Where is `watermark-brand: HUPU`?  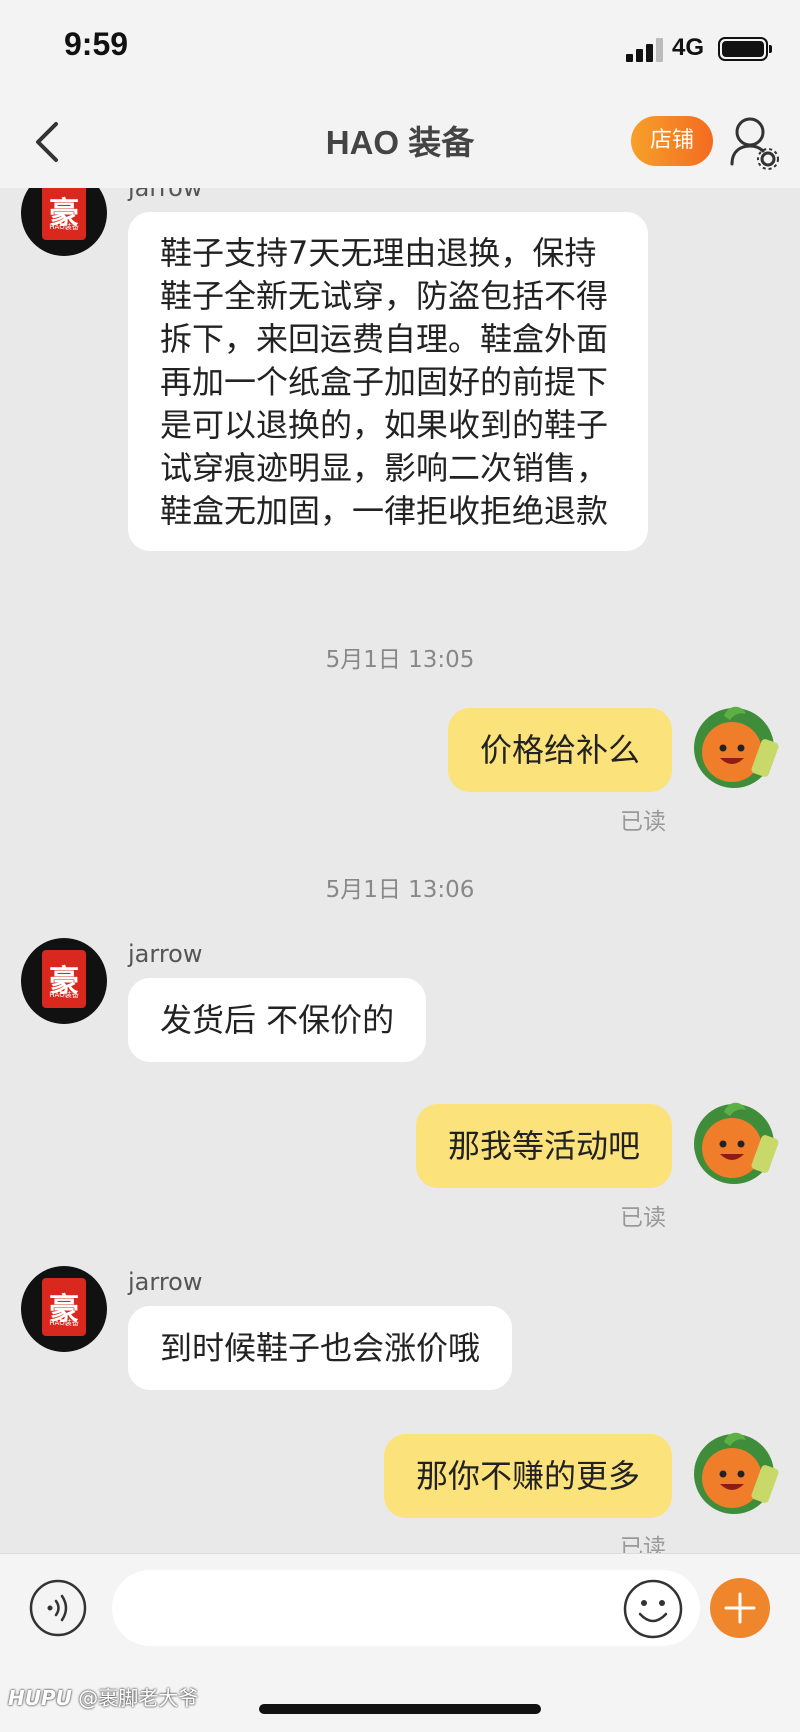 watermark-brand: HUPU is located at coordinates (40, 1698).